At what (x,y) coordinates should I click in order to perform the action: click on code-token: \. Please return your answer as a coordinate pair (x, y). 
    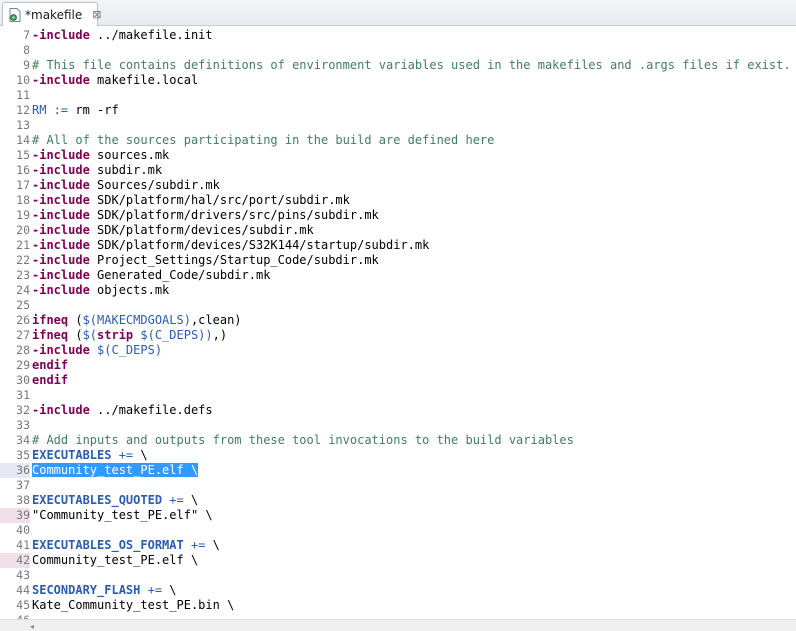
    Looking at the image, I should click on (140, 455).